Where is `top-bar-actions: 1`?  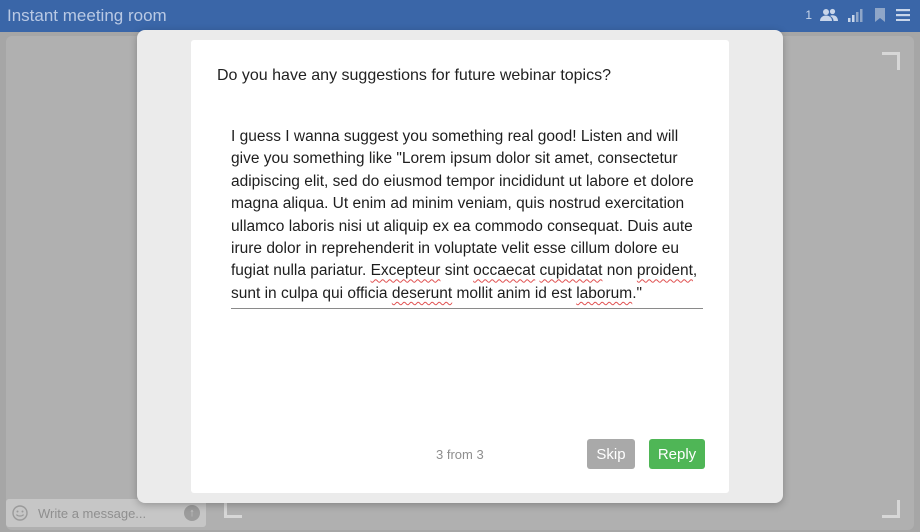 top-bar-actions: 1 is located at coordinates (857, 15).